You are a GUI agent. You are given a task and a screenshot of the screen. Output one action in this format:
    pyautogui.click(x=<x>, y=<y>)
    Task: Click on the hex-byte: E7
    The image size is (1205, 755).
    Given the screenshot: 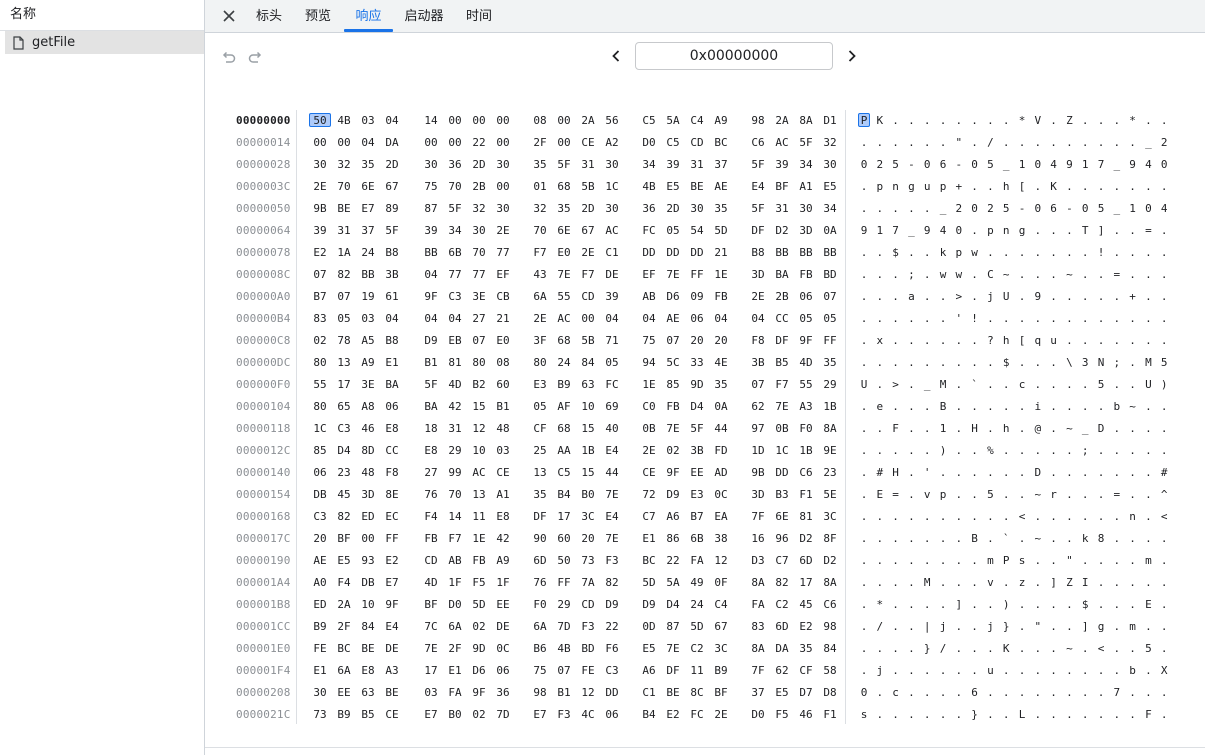 What is the action you would take?
    pyautogui.click(x=431, y=715)
    